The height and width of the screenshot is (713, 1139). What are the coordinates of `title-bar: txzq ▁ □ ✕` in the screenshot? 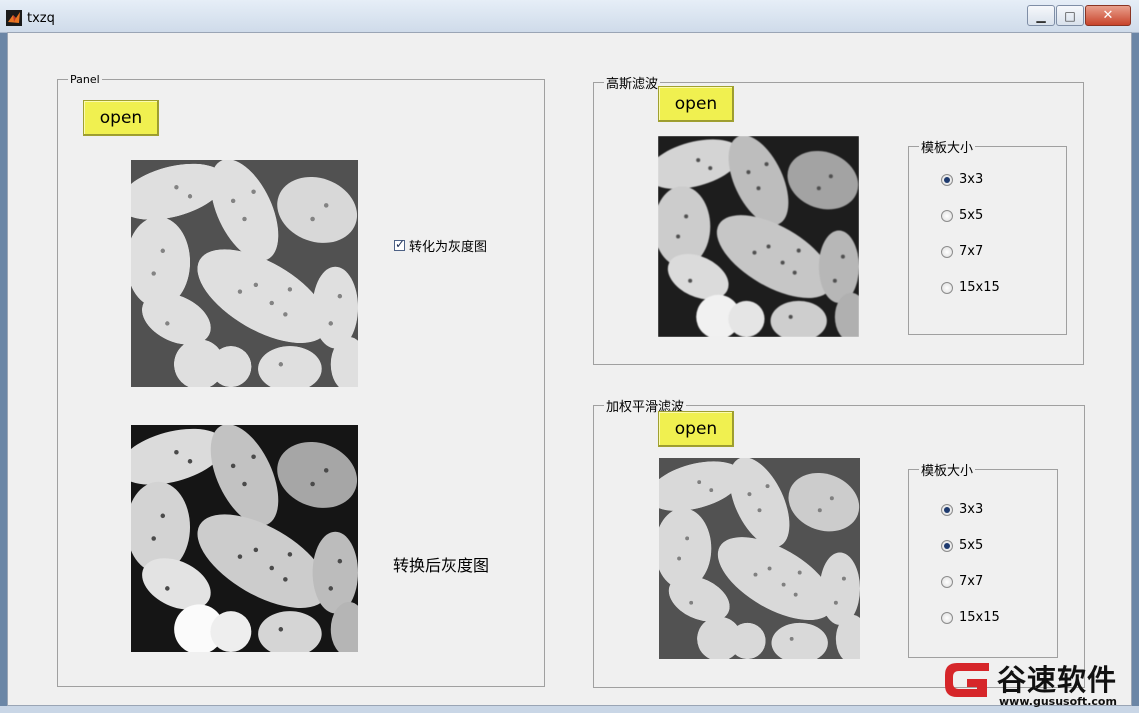 It's located at (569, 16).